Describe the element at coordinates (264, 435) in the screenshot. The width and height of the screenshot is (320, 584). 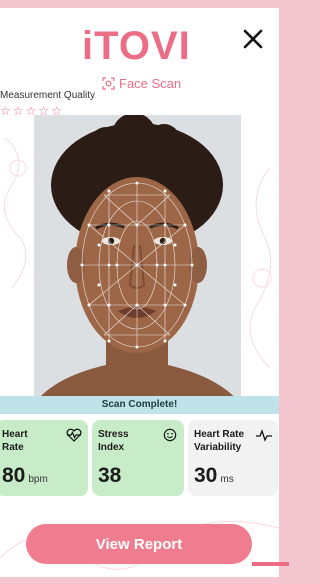
I see `pulse-icon` at that location.